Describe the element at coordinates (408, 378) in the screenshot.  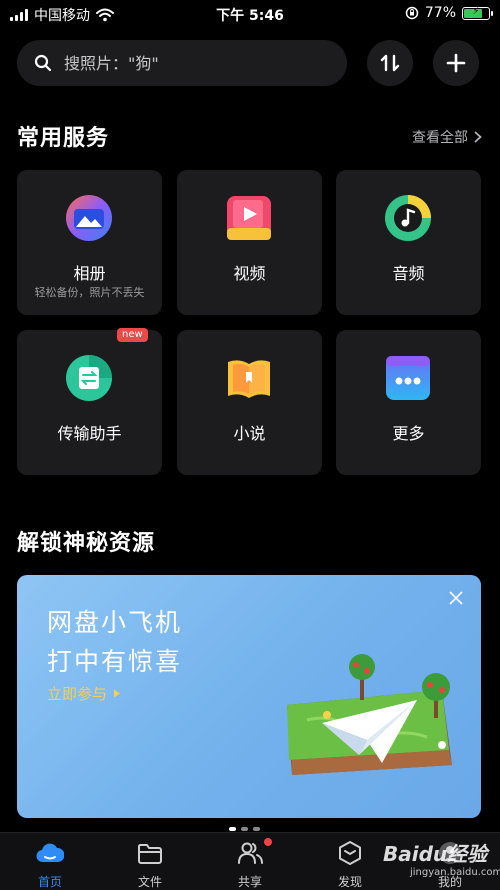
I see `more-icon` at that location.